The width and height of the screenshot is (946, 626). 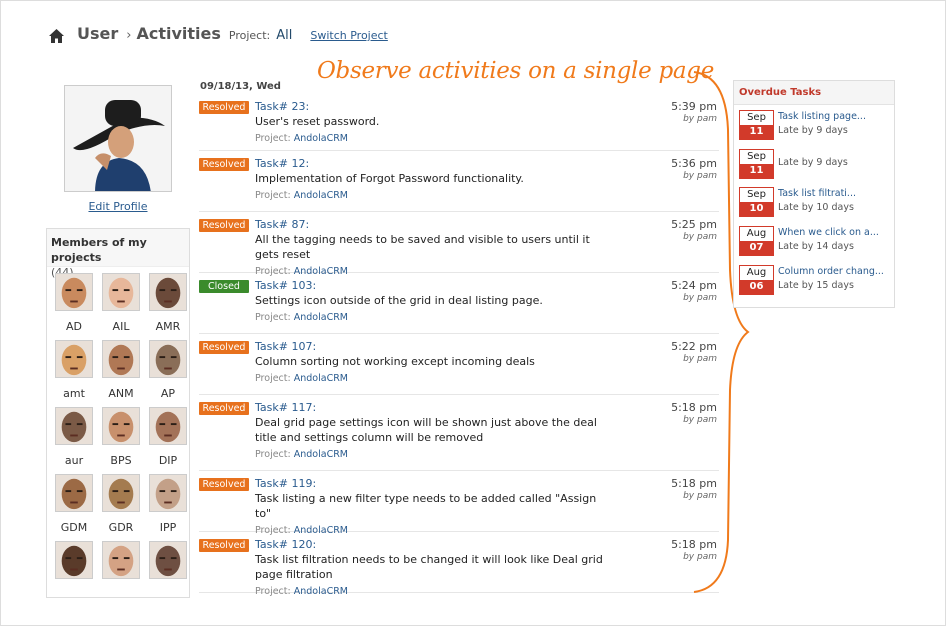 What do you see at coordinates (435, 163) in the screenshot?
I see `task-link: Task# 12:` at bounding box center [435, 163].